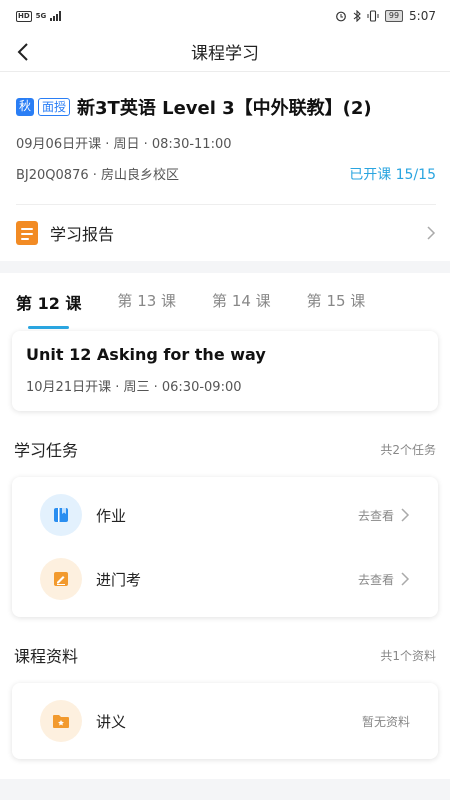 Image resolution: width=450 pixels, height=800 pixels. I want to click on page-title: 课程学习, so click(225, 54).